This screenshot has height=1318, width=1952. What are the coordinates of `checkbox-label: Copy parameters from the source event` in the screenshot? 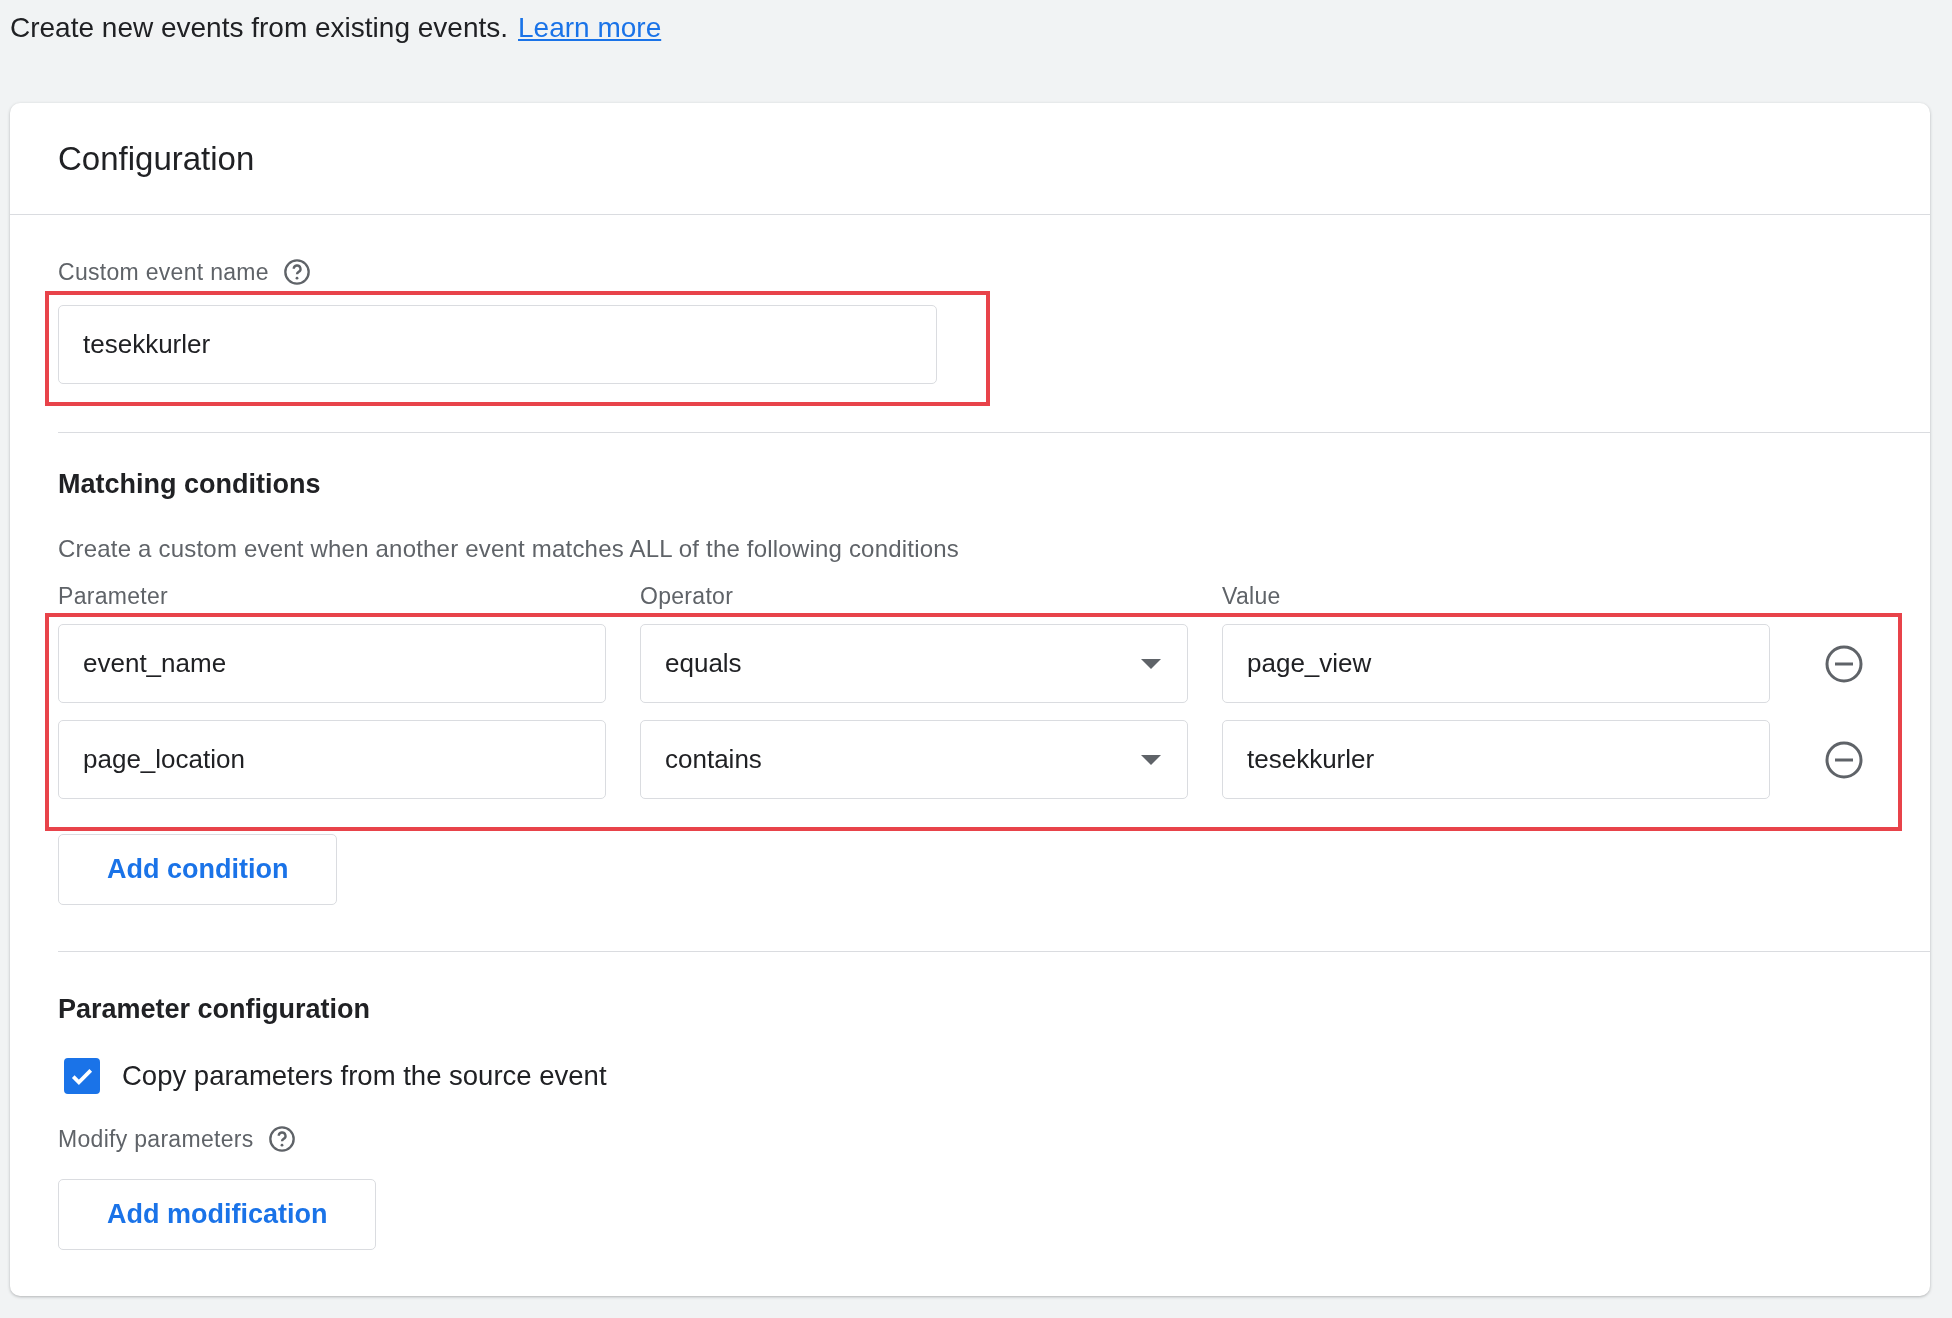 It's located at (364, 1076).